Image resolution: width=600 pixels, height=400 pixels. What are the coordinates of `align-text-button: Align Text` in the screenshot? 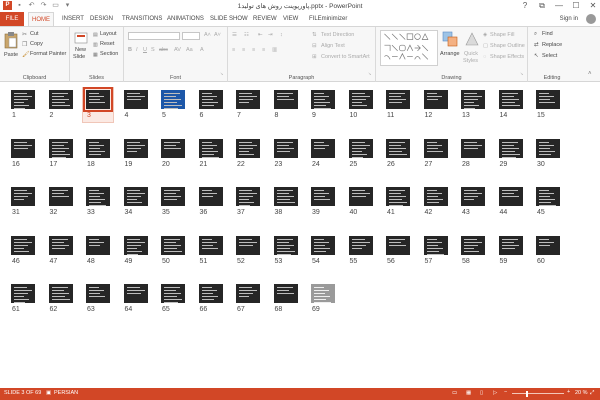 It's located at (333, 46).